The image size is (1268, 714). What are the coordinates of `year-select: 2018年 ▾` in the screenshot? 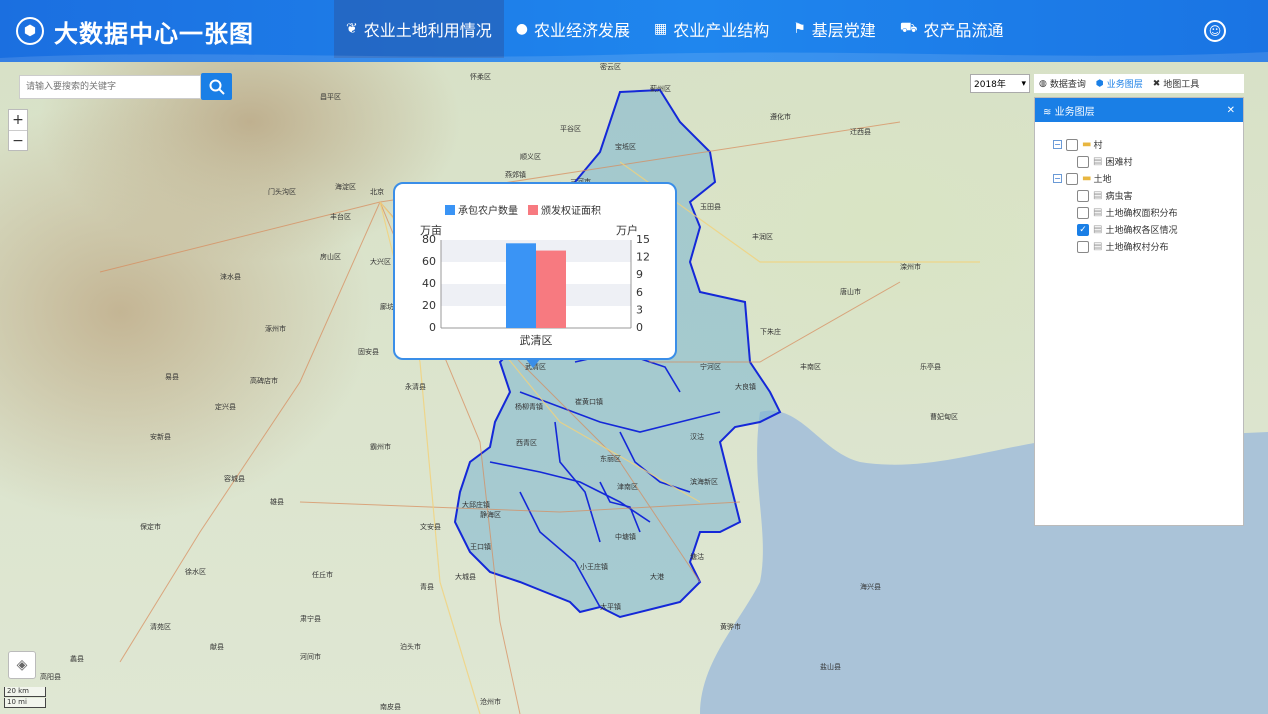 It's located at (1000, 83).